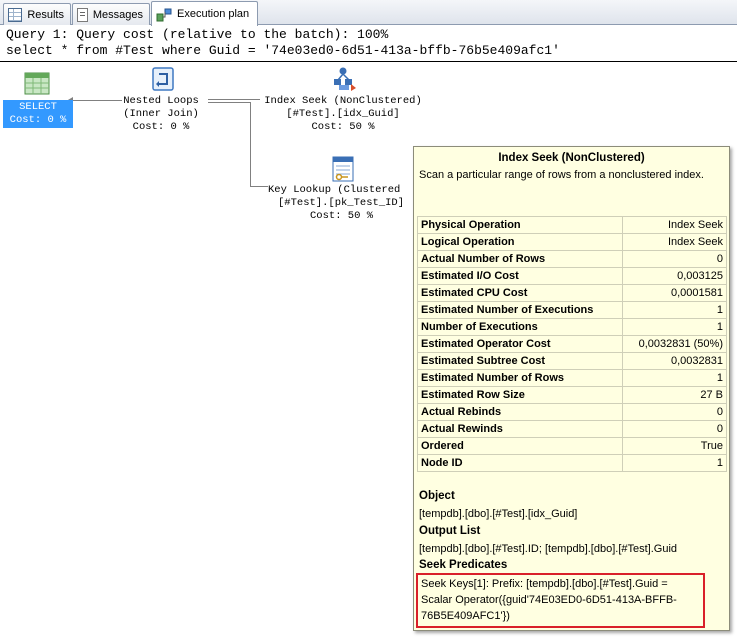 This screenshot has height=638, width=737. Describe the element at coordinates (520, 361) in the screenshot. I see `property-name: Estimated Subtree Cost` at that location.